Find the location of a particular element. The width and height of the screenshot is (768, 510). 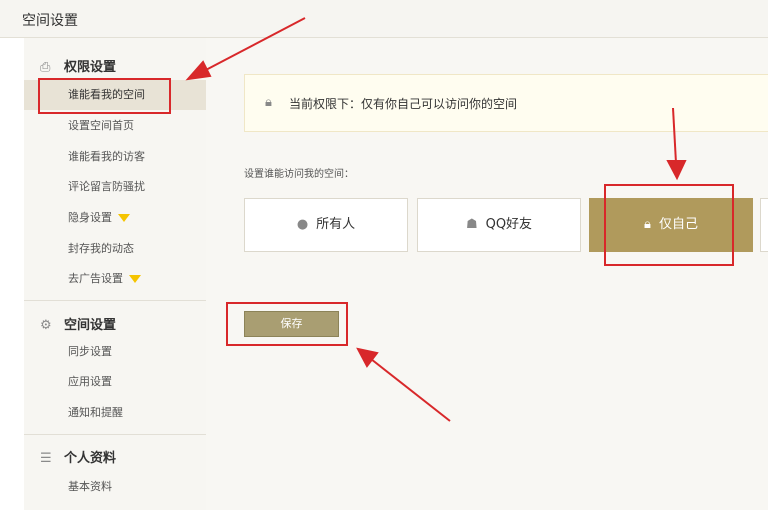

sidebar-item-notifications: 通知和提醒 is located at coordinates (115, 413).